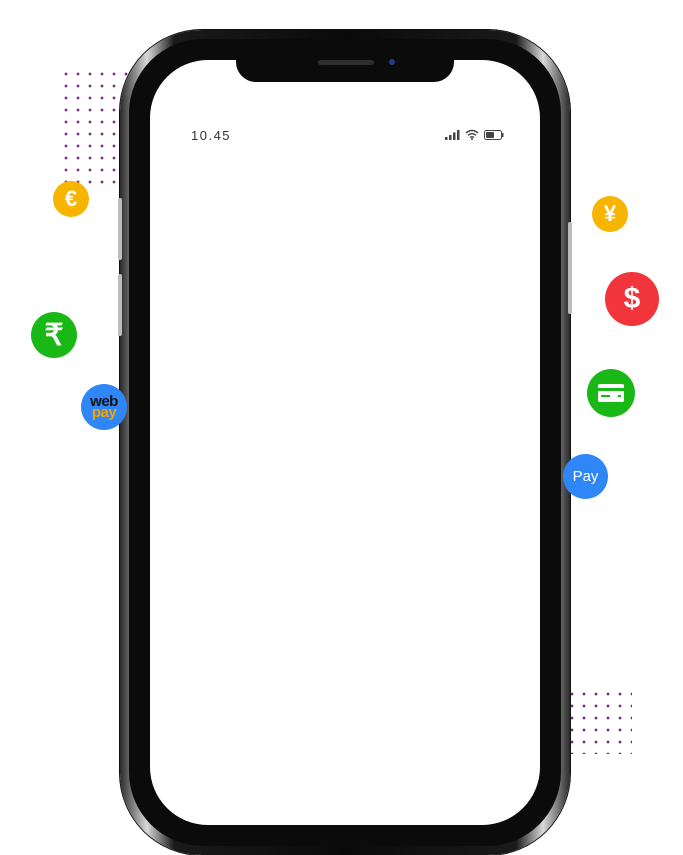 The width and height of the screenshot is (683, 855). I want to click on wifi-icon, so click(472, 136).